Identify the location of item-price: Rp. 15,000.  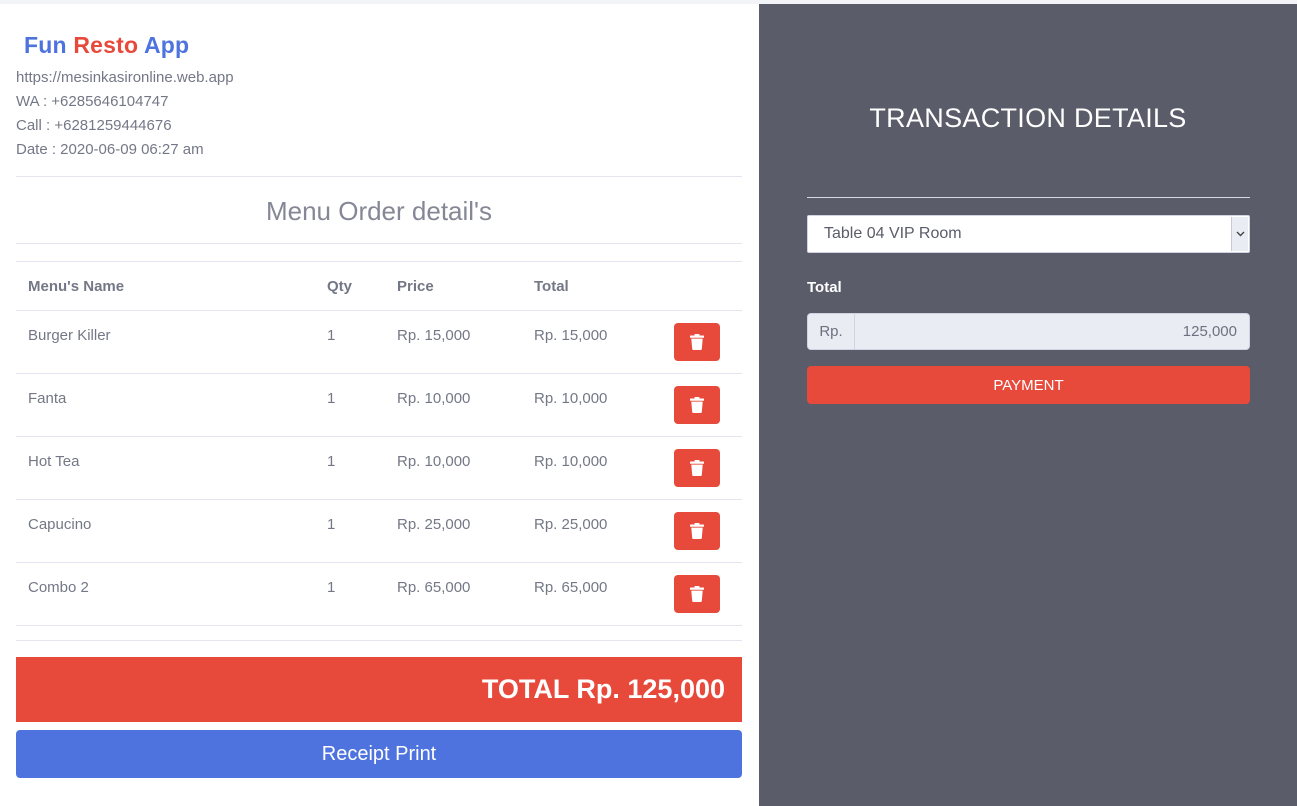
(453, 342).